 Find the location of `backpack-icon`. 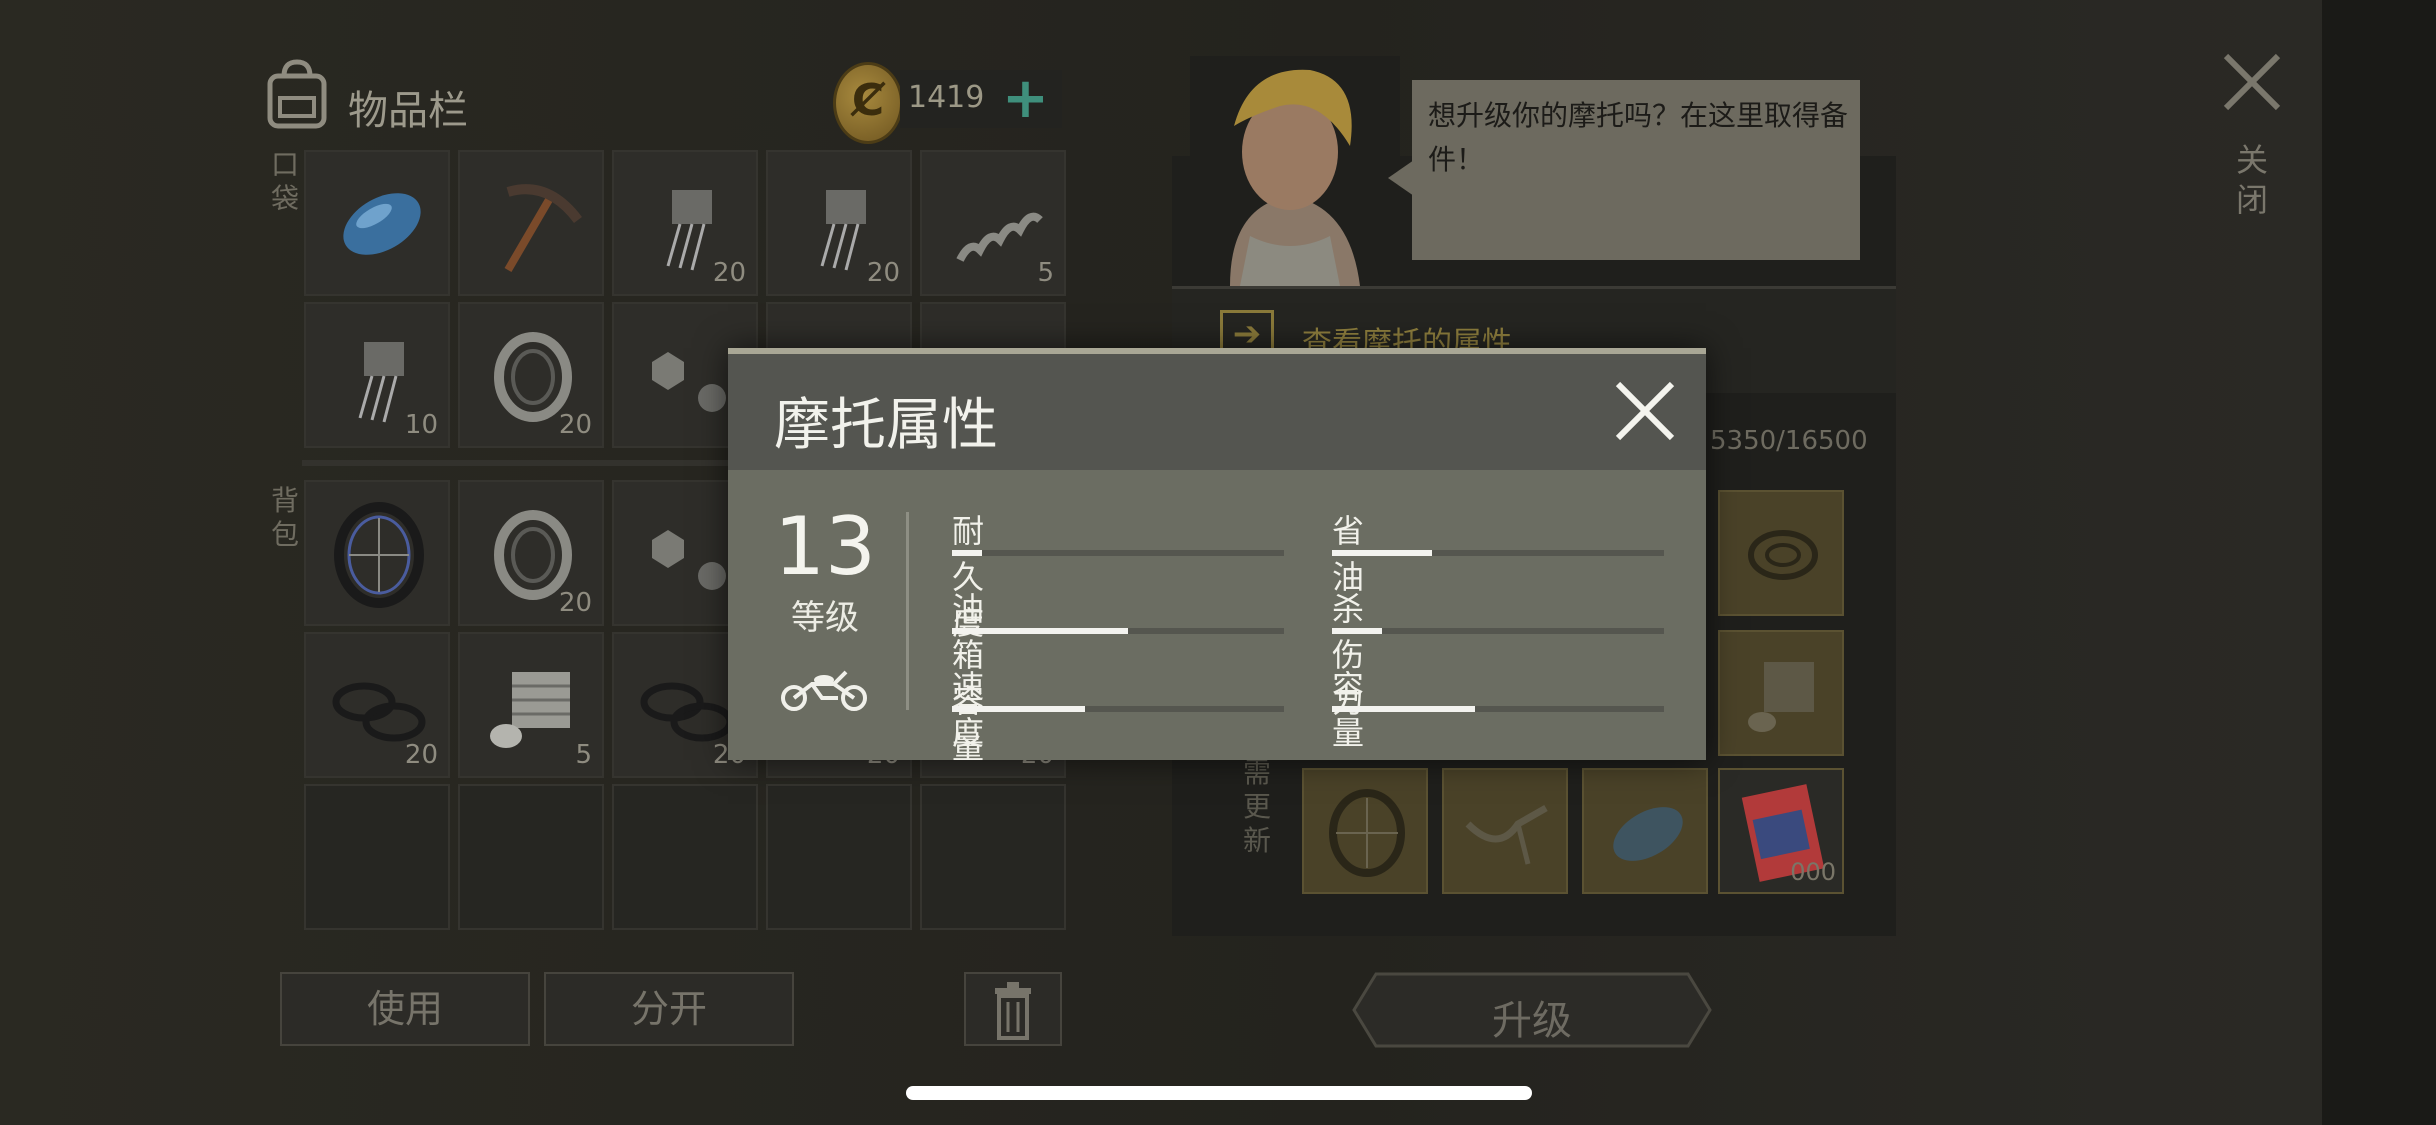

backpack-icon is located at coordinates (297, 94).